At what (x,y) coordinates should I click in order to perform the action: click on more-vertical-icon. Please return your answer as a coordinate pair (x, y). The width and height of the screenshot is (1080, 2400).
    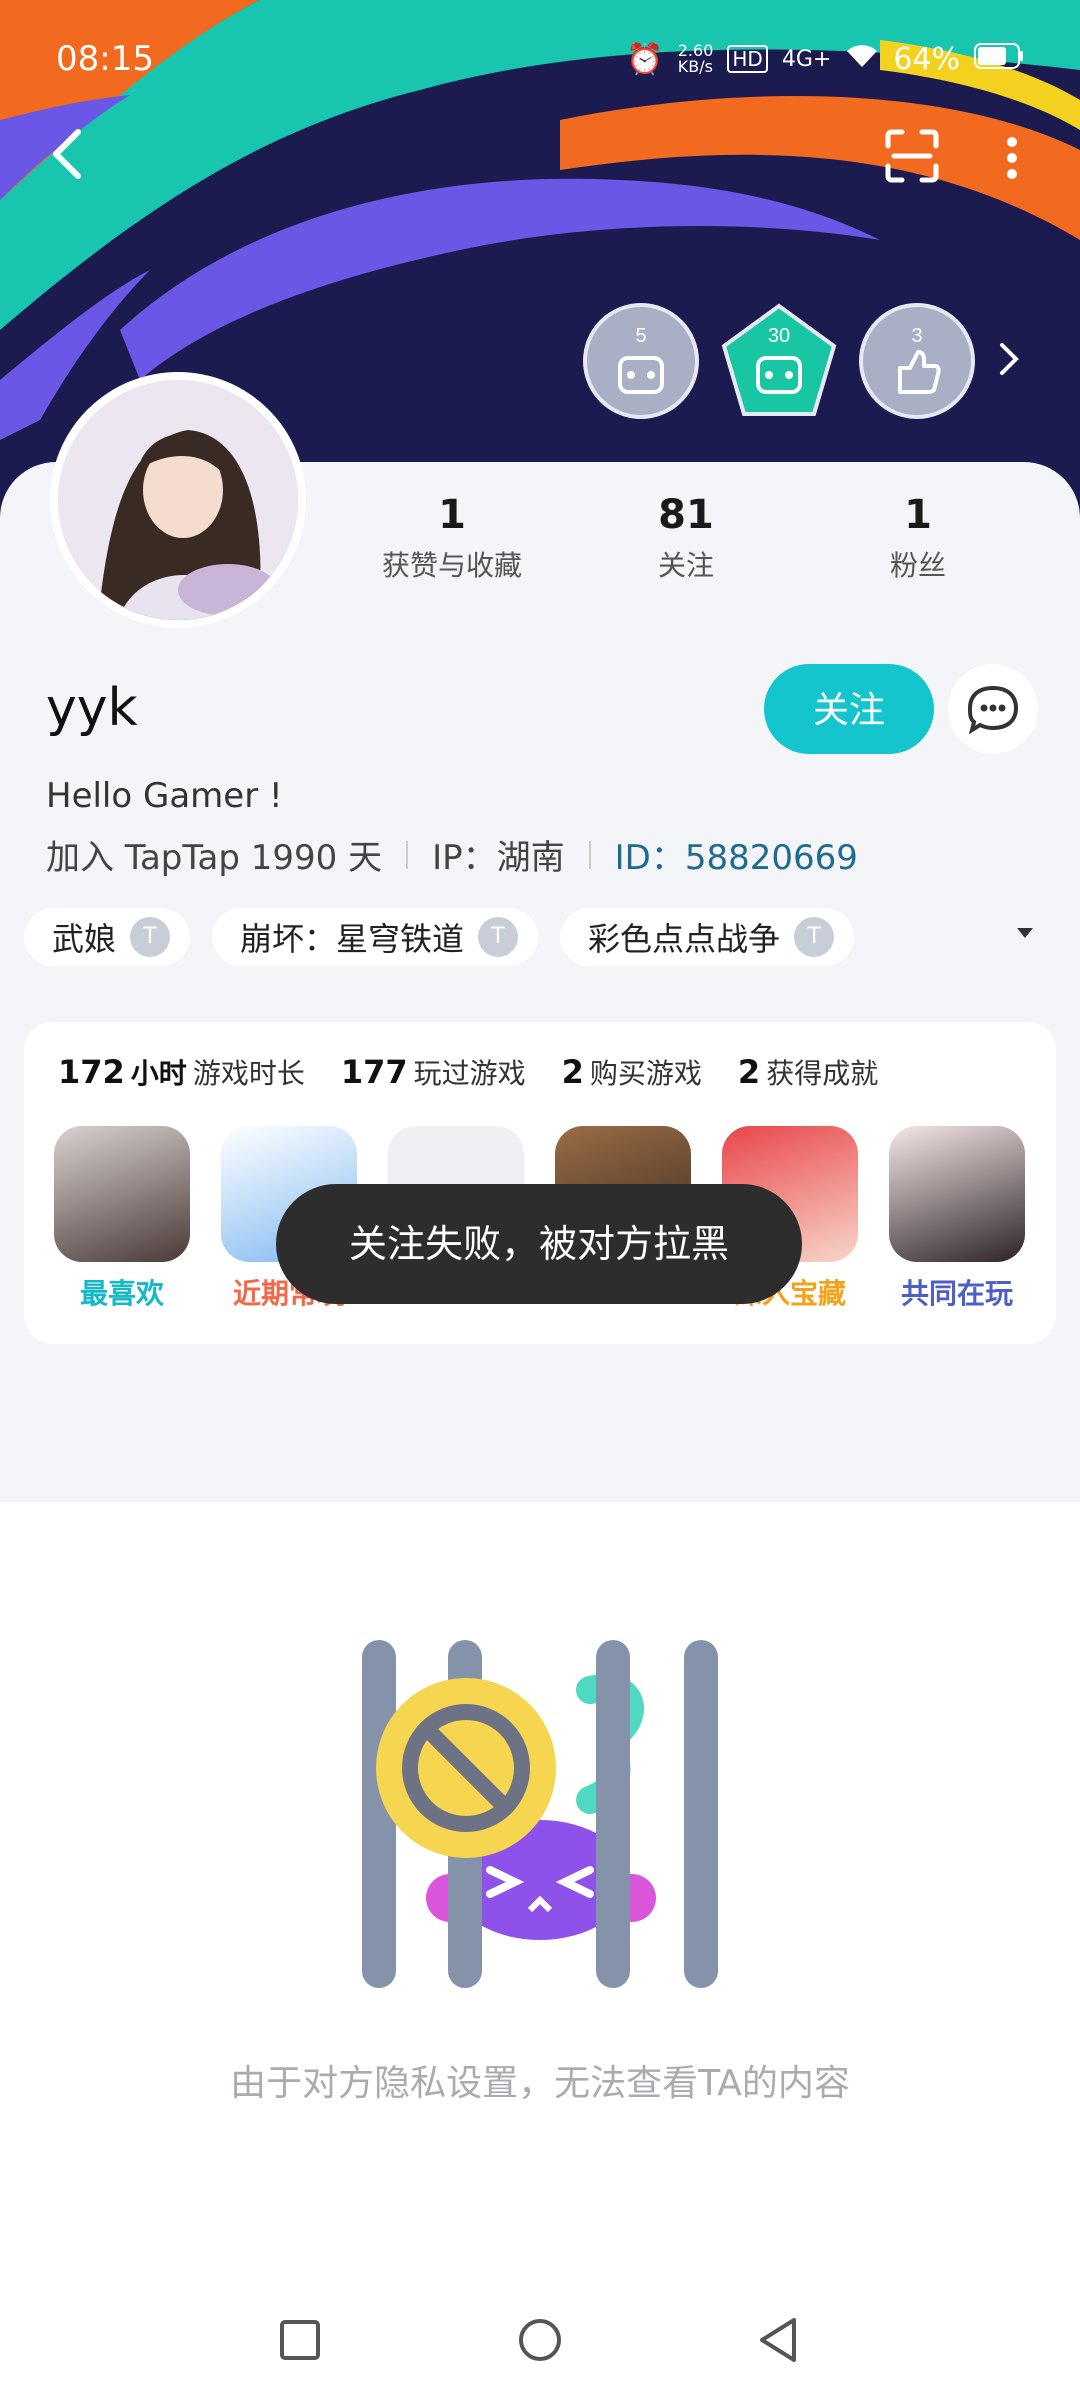
    Looking at the image, I should click on (1012, 158).